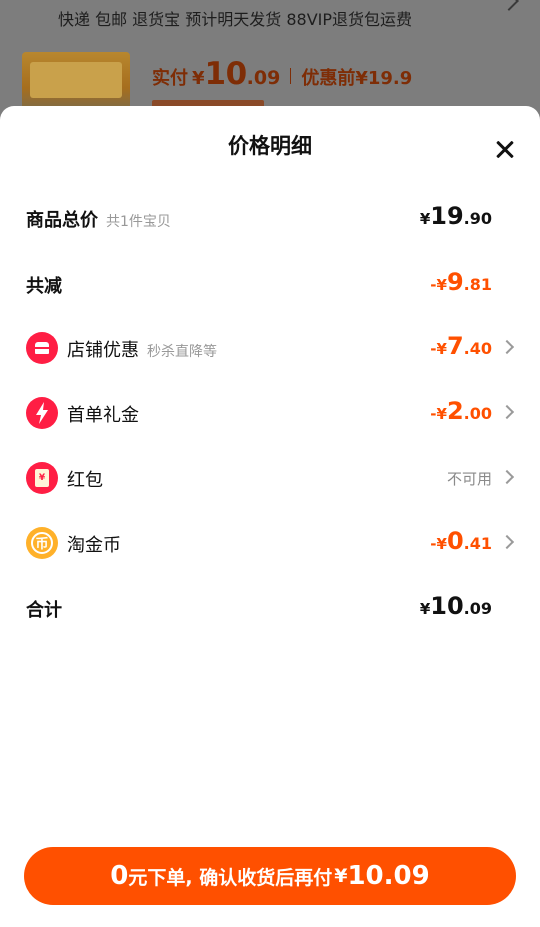 The image size is (540, 927). I want to click on store-icon, so click(42, 348).